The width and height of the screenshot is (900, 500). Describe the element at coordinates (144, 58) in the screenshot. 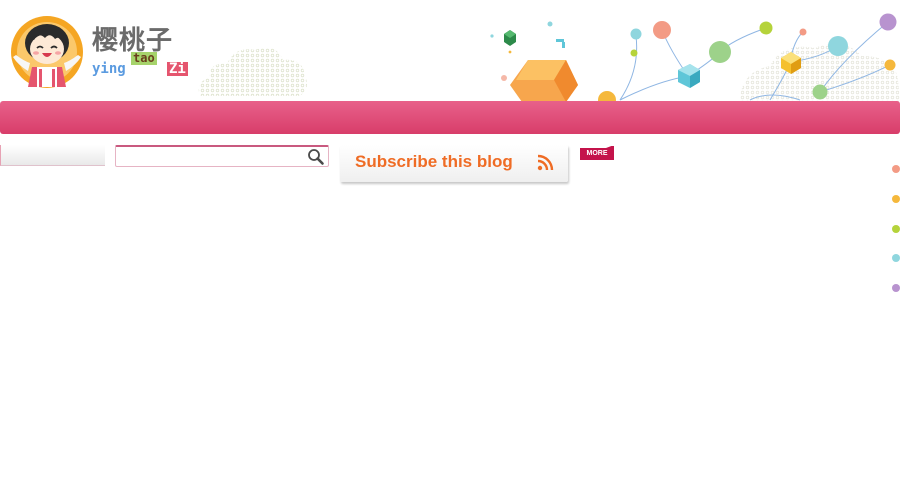

I see `logo-sub-tao: tao` at that location.